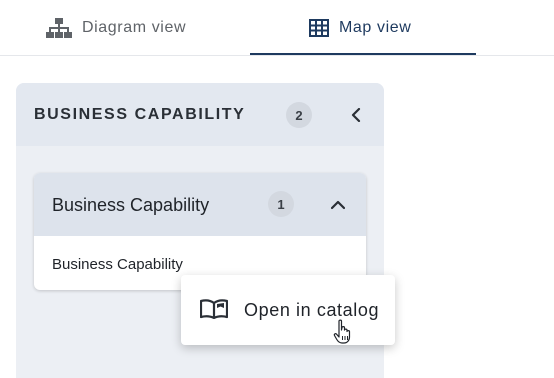 This screenshot has width=554, height=378. I want to click on tab-map-view: Map view, so click(360, 28).